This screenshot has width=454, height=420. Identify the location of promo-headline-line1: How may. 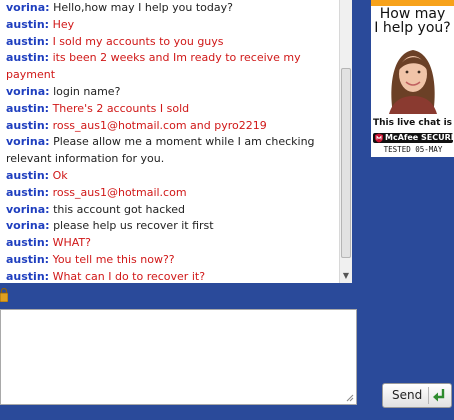
(412, 14).